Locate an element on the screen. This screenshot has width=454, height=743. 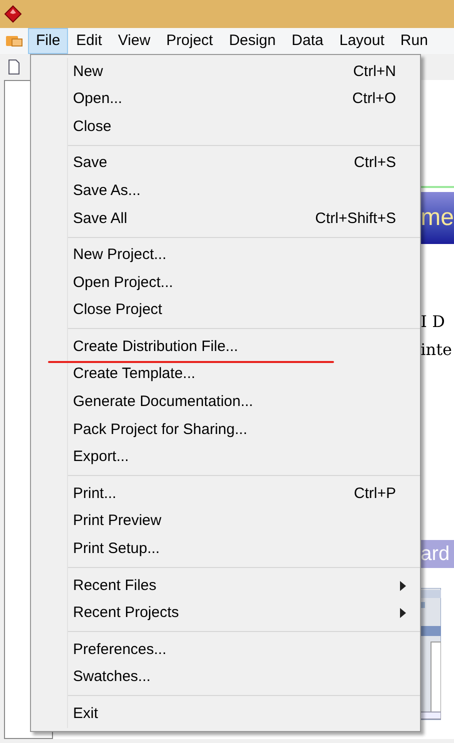
shortcut-text: Ctrl+Shift+S is located at coordinates (356, 218).